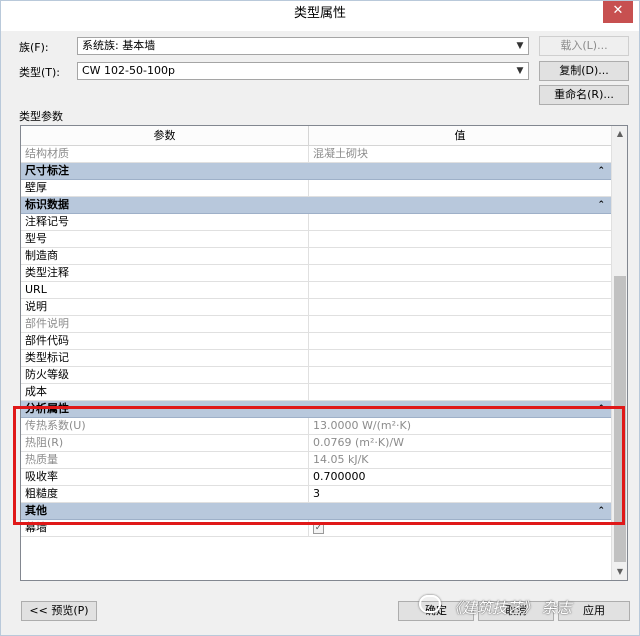 This screenshot has height=636, width=640. What do you see at coordinates (460, 136) in the screenshot?
I see `column-header-value: 值` at bounding box center [460, 136].